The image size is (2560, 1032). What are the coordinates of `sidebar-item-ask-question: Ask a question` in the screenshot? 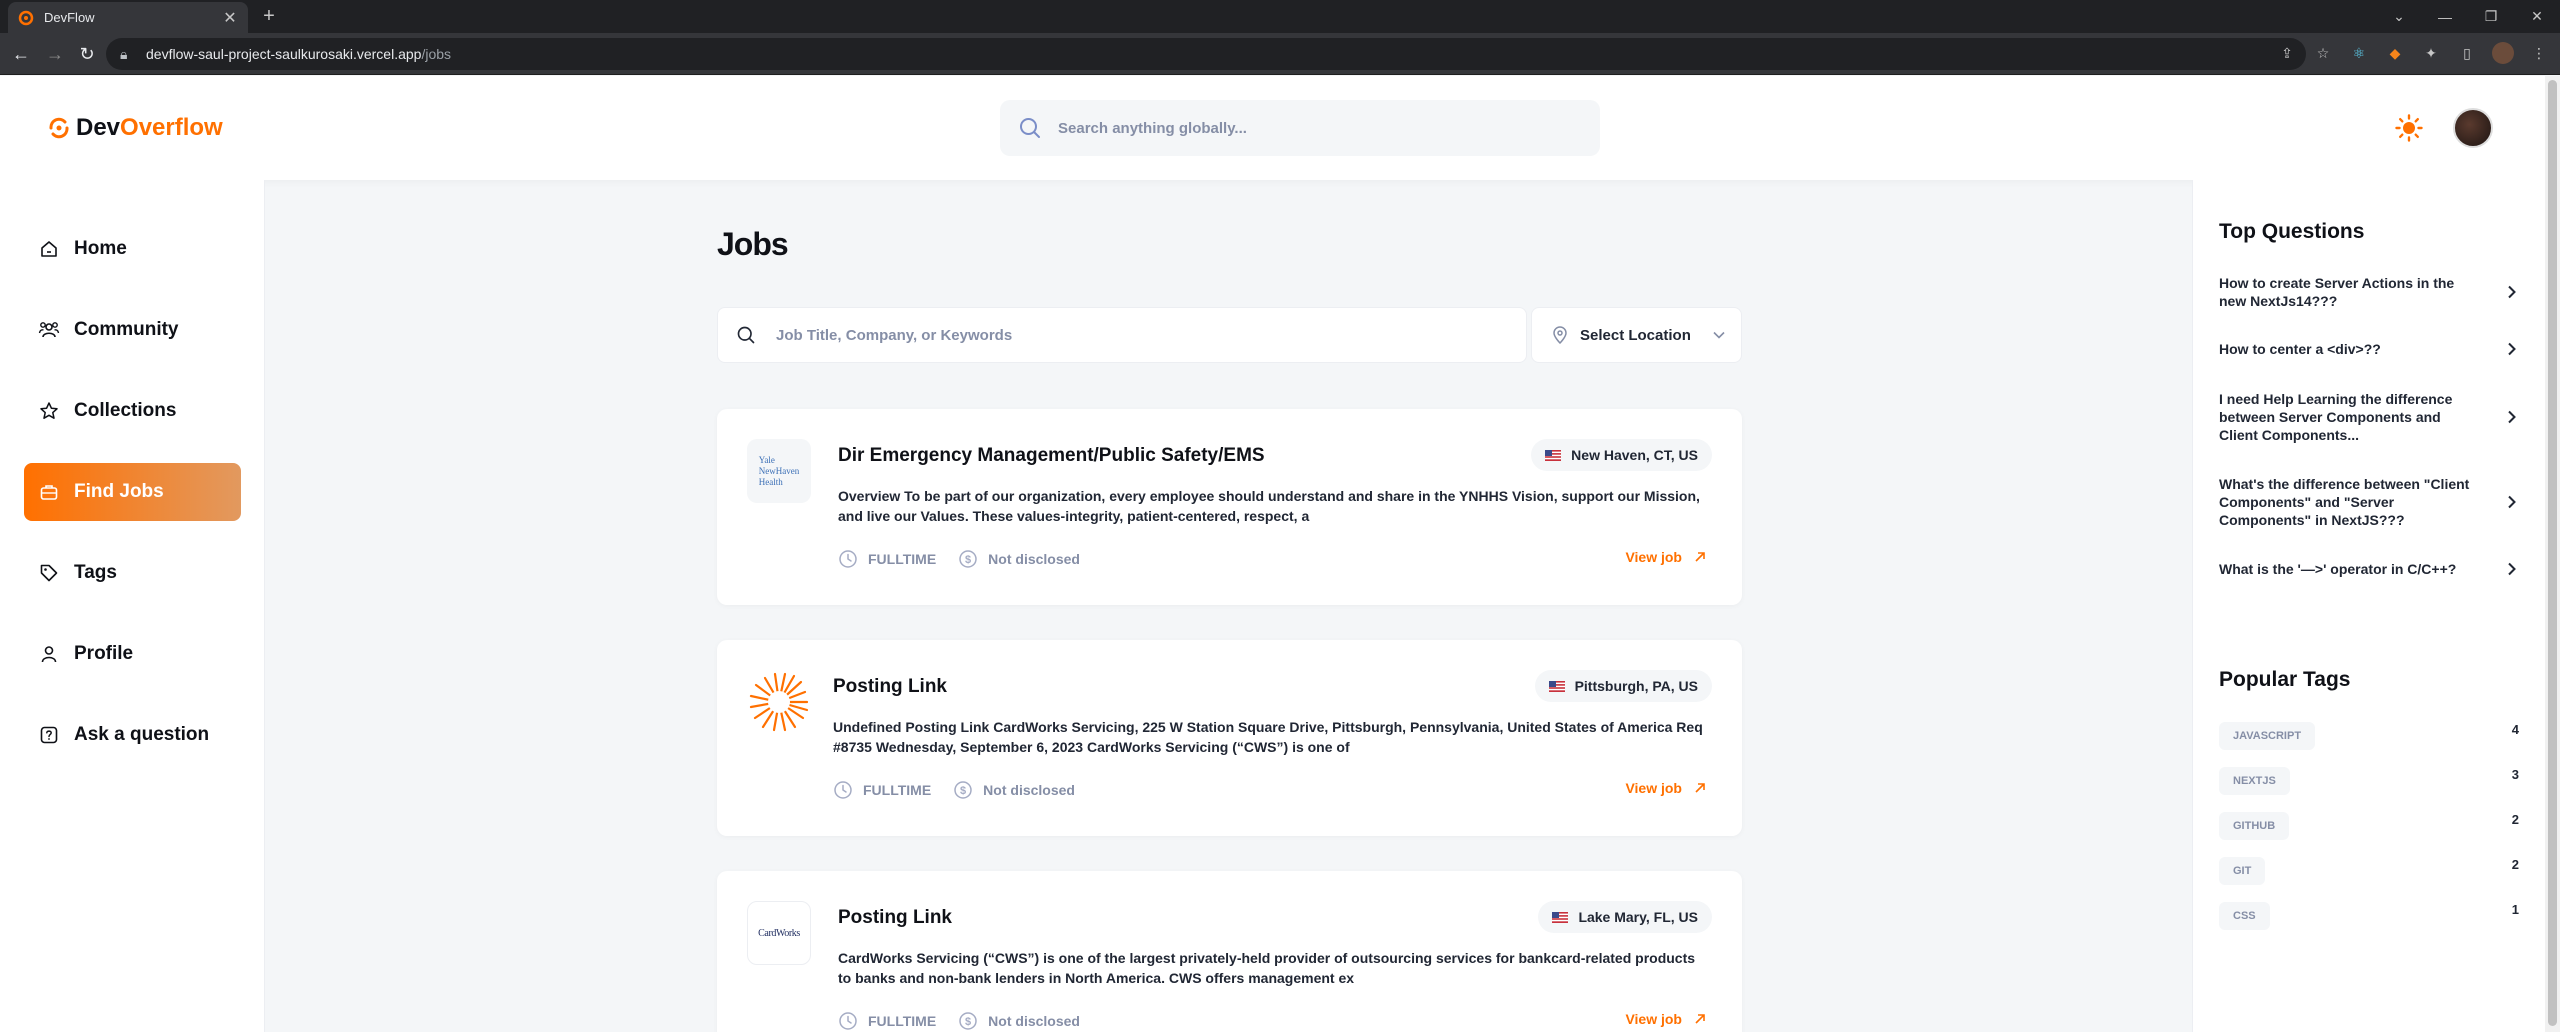 It's located at (132, 735).